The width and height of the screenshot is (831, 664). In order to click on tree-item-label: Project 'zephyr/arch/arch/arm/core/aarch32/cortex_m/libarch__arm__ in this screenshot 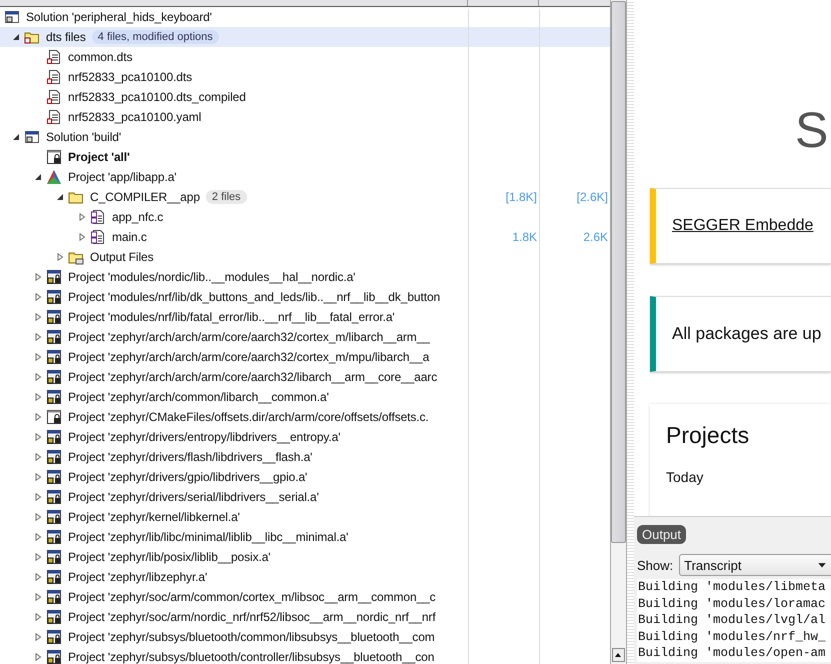, I will do `click(249, 337)`.